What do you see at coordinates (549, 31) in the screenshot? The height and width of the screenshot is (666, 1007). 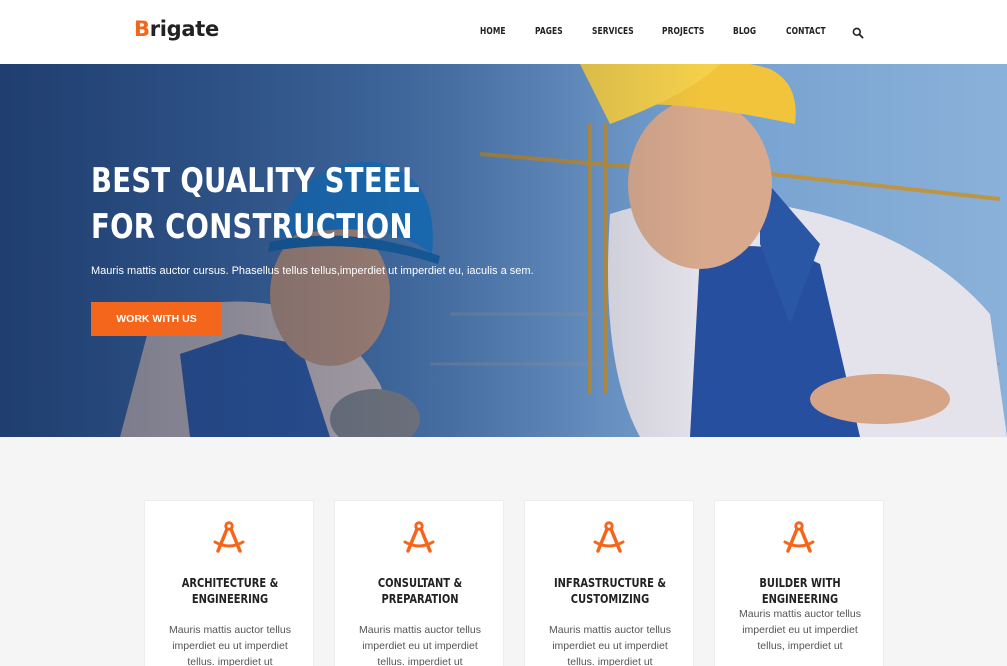 I see `nav-item-pages: PAGES` at bounding box center [549, 31].